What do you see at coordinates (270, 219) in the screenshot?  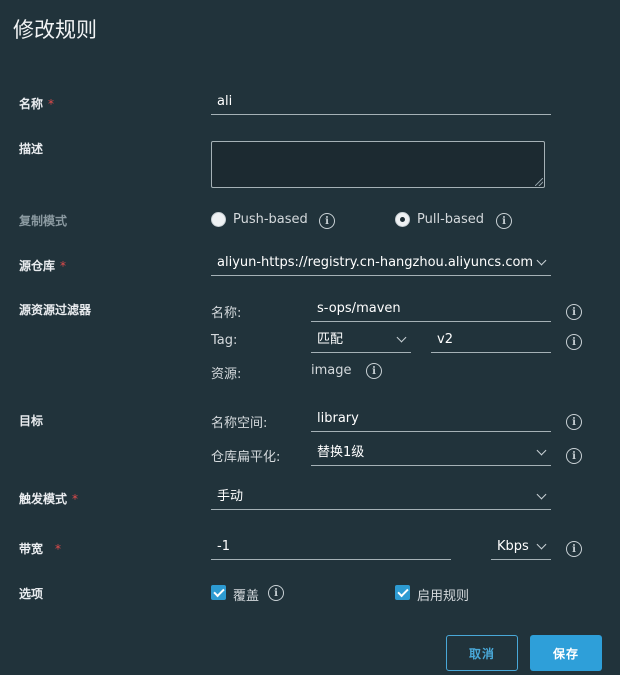 I see `push-based-label: Push-based` at bounding box center [270, 219].